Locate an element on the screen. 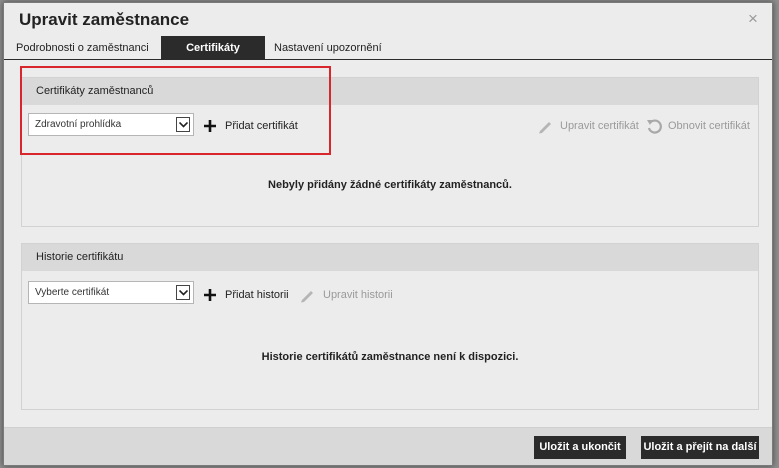 The height and width of the screenshot is (468, 779). add-history-label: Přidat historii is located at coordinates (257, 295).